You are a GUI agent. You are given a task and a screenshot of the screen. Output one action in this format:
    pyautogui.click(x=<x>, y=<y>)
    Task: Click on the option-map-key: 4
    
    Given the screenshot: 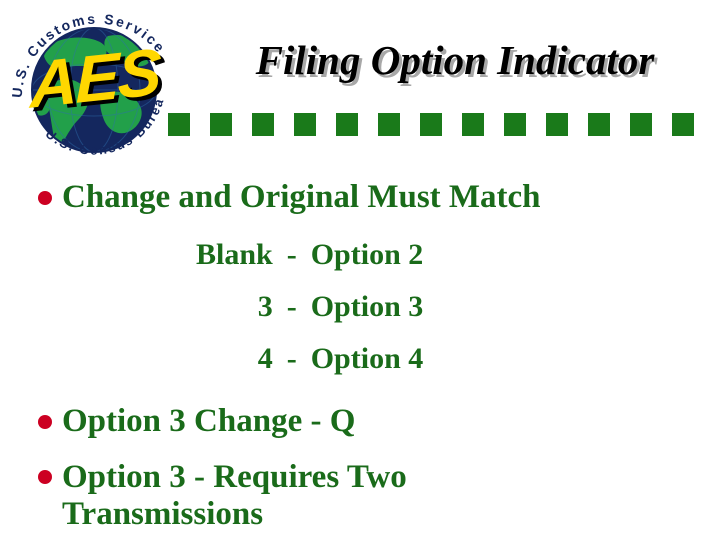 What is the action you would take?
    pyautogui.click(x=265, y=358)
    